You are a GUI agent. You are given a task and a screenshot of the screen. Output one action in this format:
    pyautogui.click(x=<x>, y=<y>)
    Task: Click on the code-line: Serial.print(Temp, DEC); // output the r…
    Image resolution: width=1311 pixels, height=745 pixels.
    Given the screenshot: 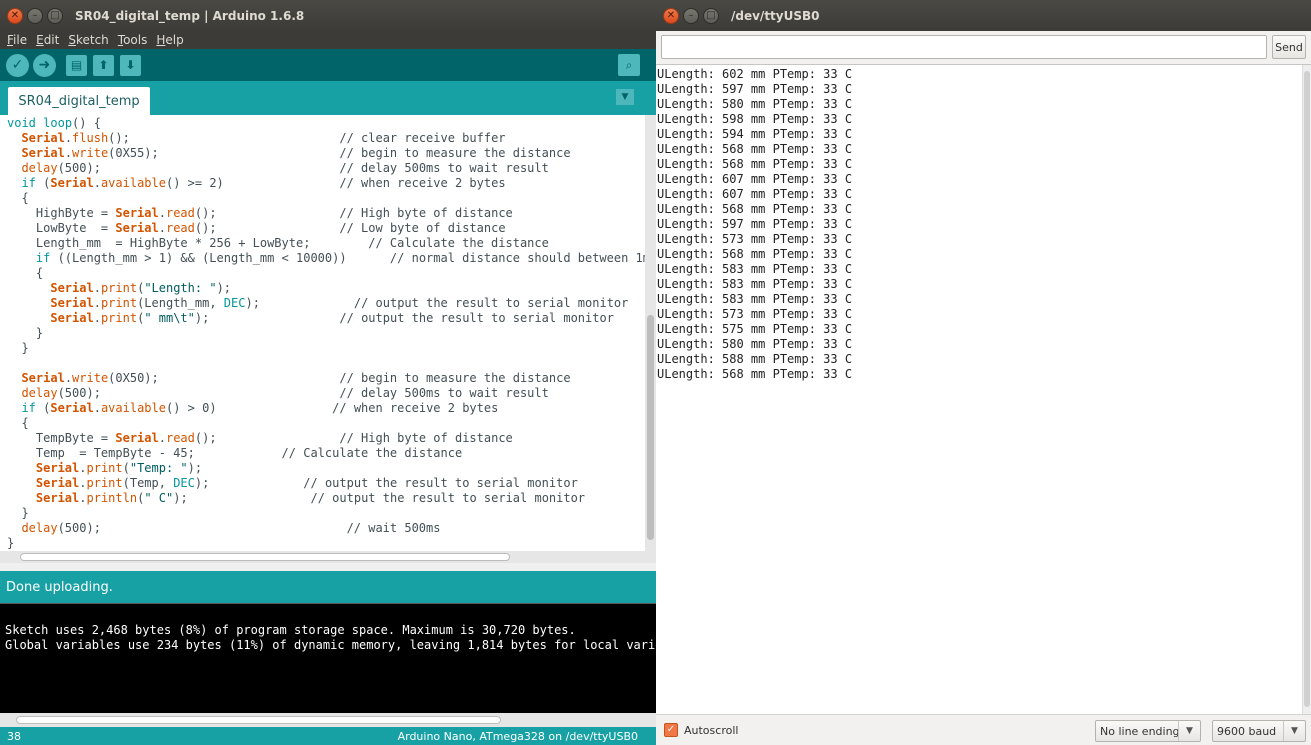 What is the action you would take?
    pyautogui.click(x=326, y=483)
    